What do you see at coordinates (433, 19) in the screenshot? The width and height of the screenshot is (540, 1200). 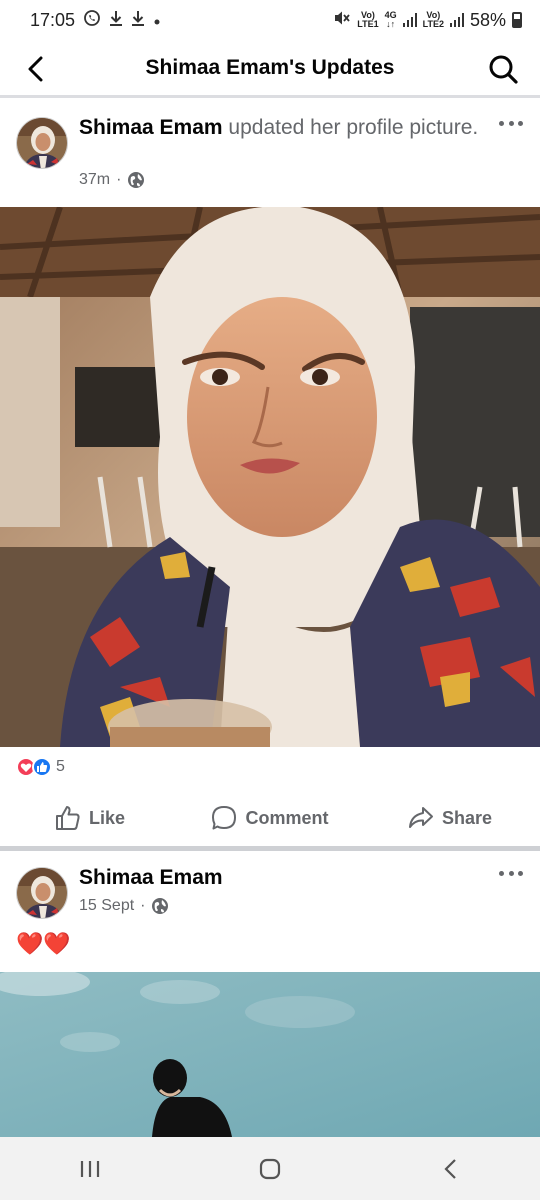 I see `sim2-label: Vo) LTE2` at bounding box center [433, 19].